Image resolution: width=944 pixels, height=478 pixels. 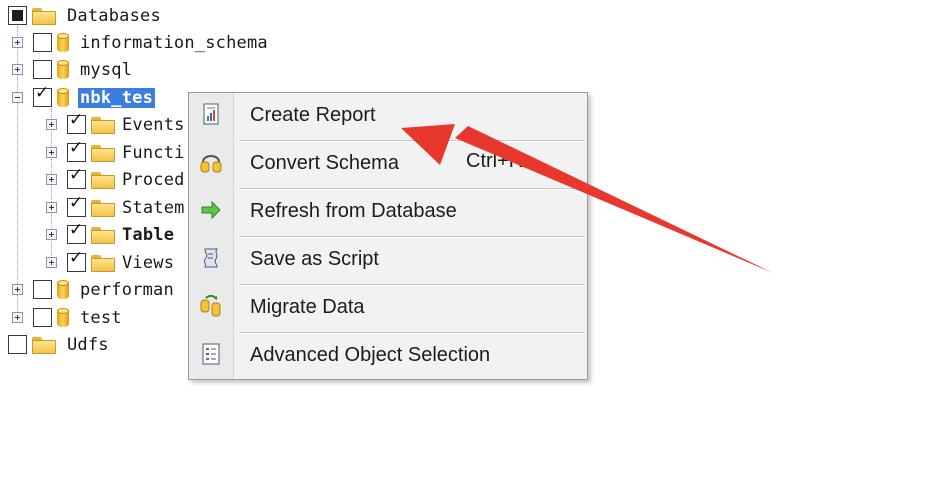 What do you see at coordinates (115, 179) in the screenshot?
I see `tree-item-procedures: ✓ Proced` at bounding box center [115, 179].